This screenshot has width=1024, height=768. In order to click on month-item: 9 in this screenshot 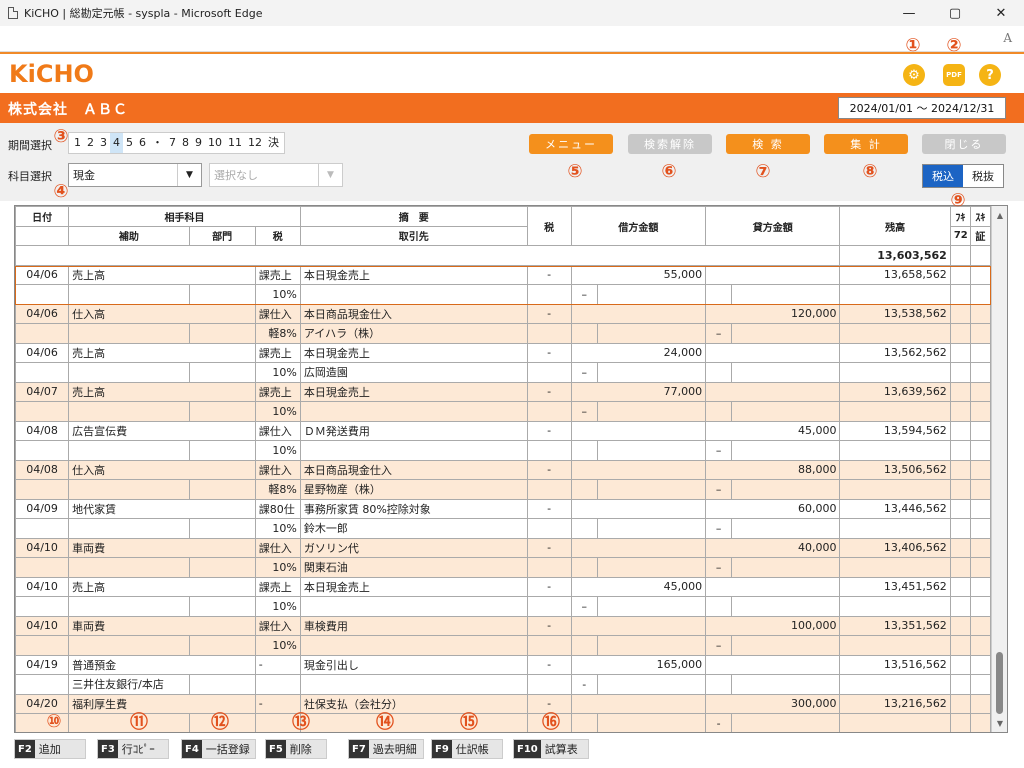, I will do `click(198, 143)`.